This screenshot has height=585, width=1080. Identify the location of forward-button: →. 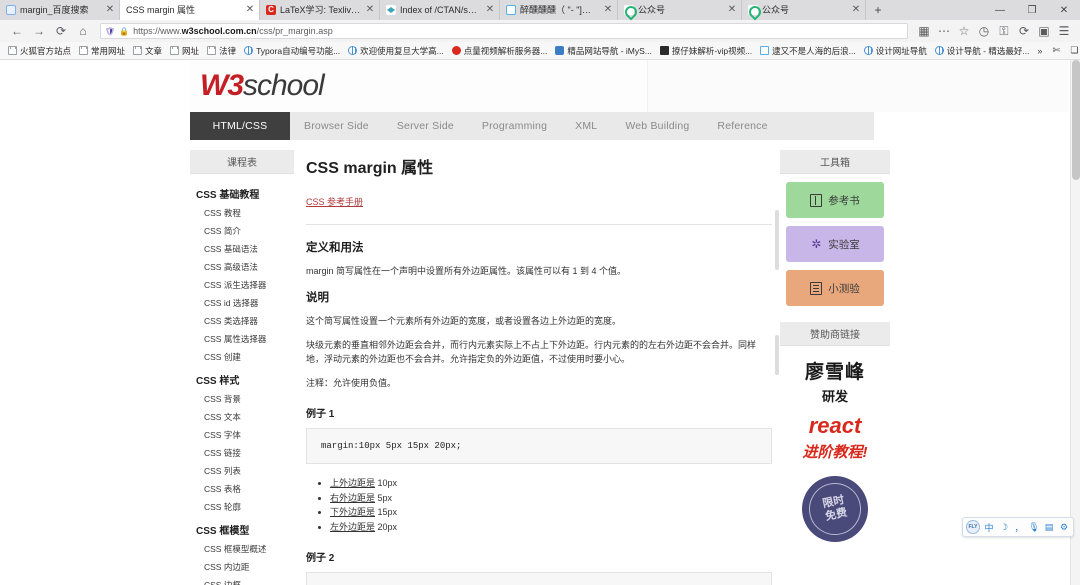
(39, 31).